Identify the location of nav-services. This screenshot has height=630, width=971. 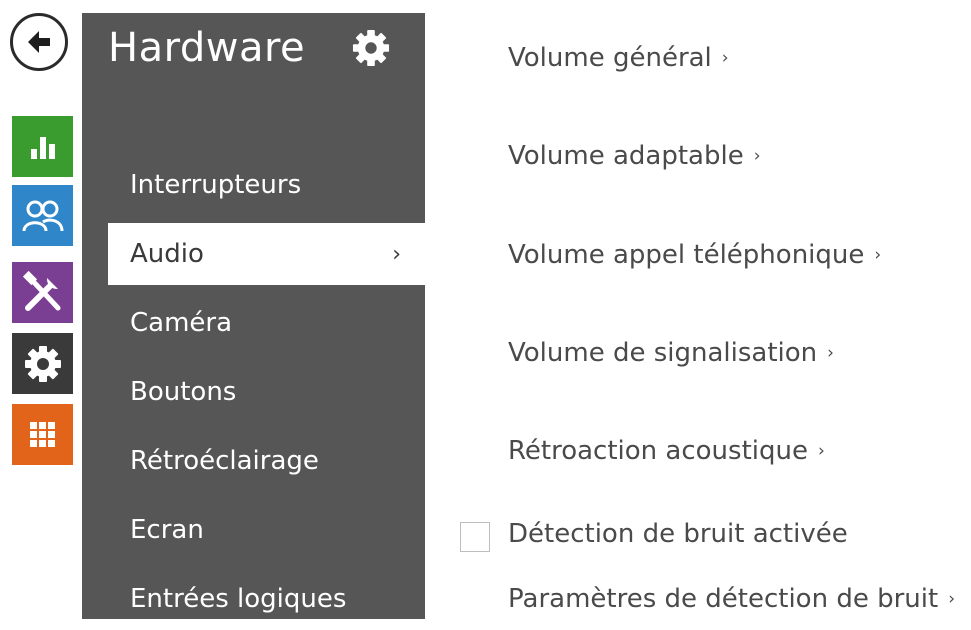
(42, 292).